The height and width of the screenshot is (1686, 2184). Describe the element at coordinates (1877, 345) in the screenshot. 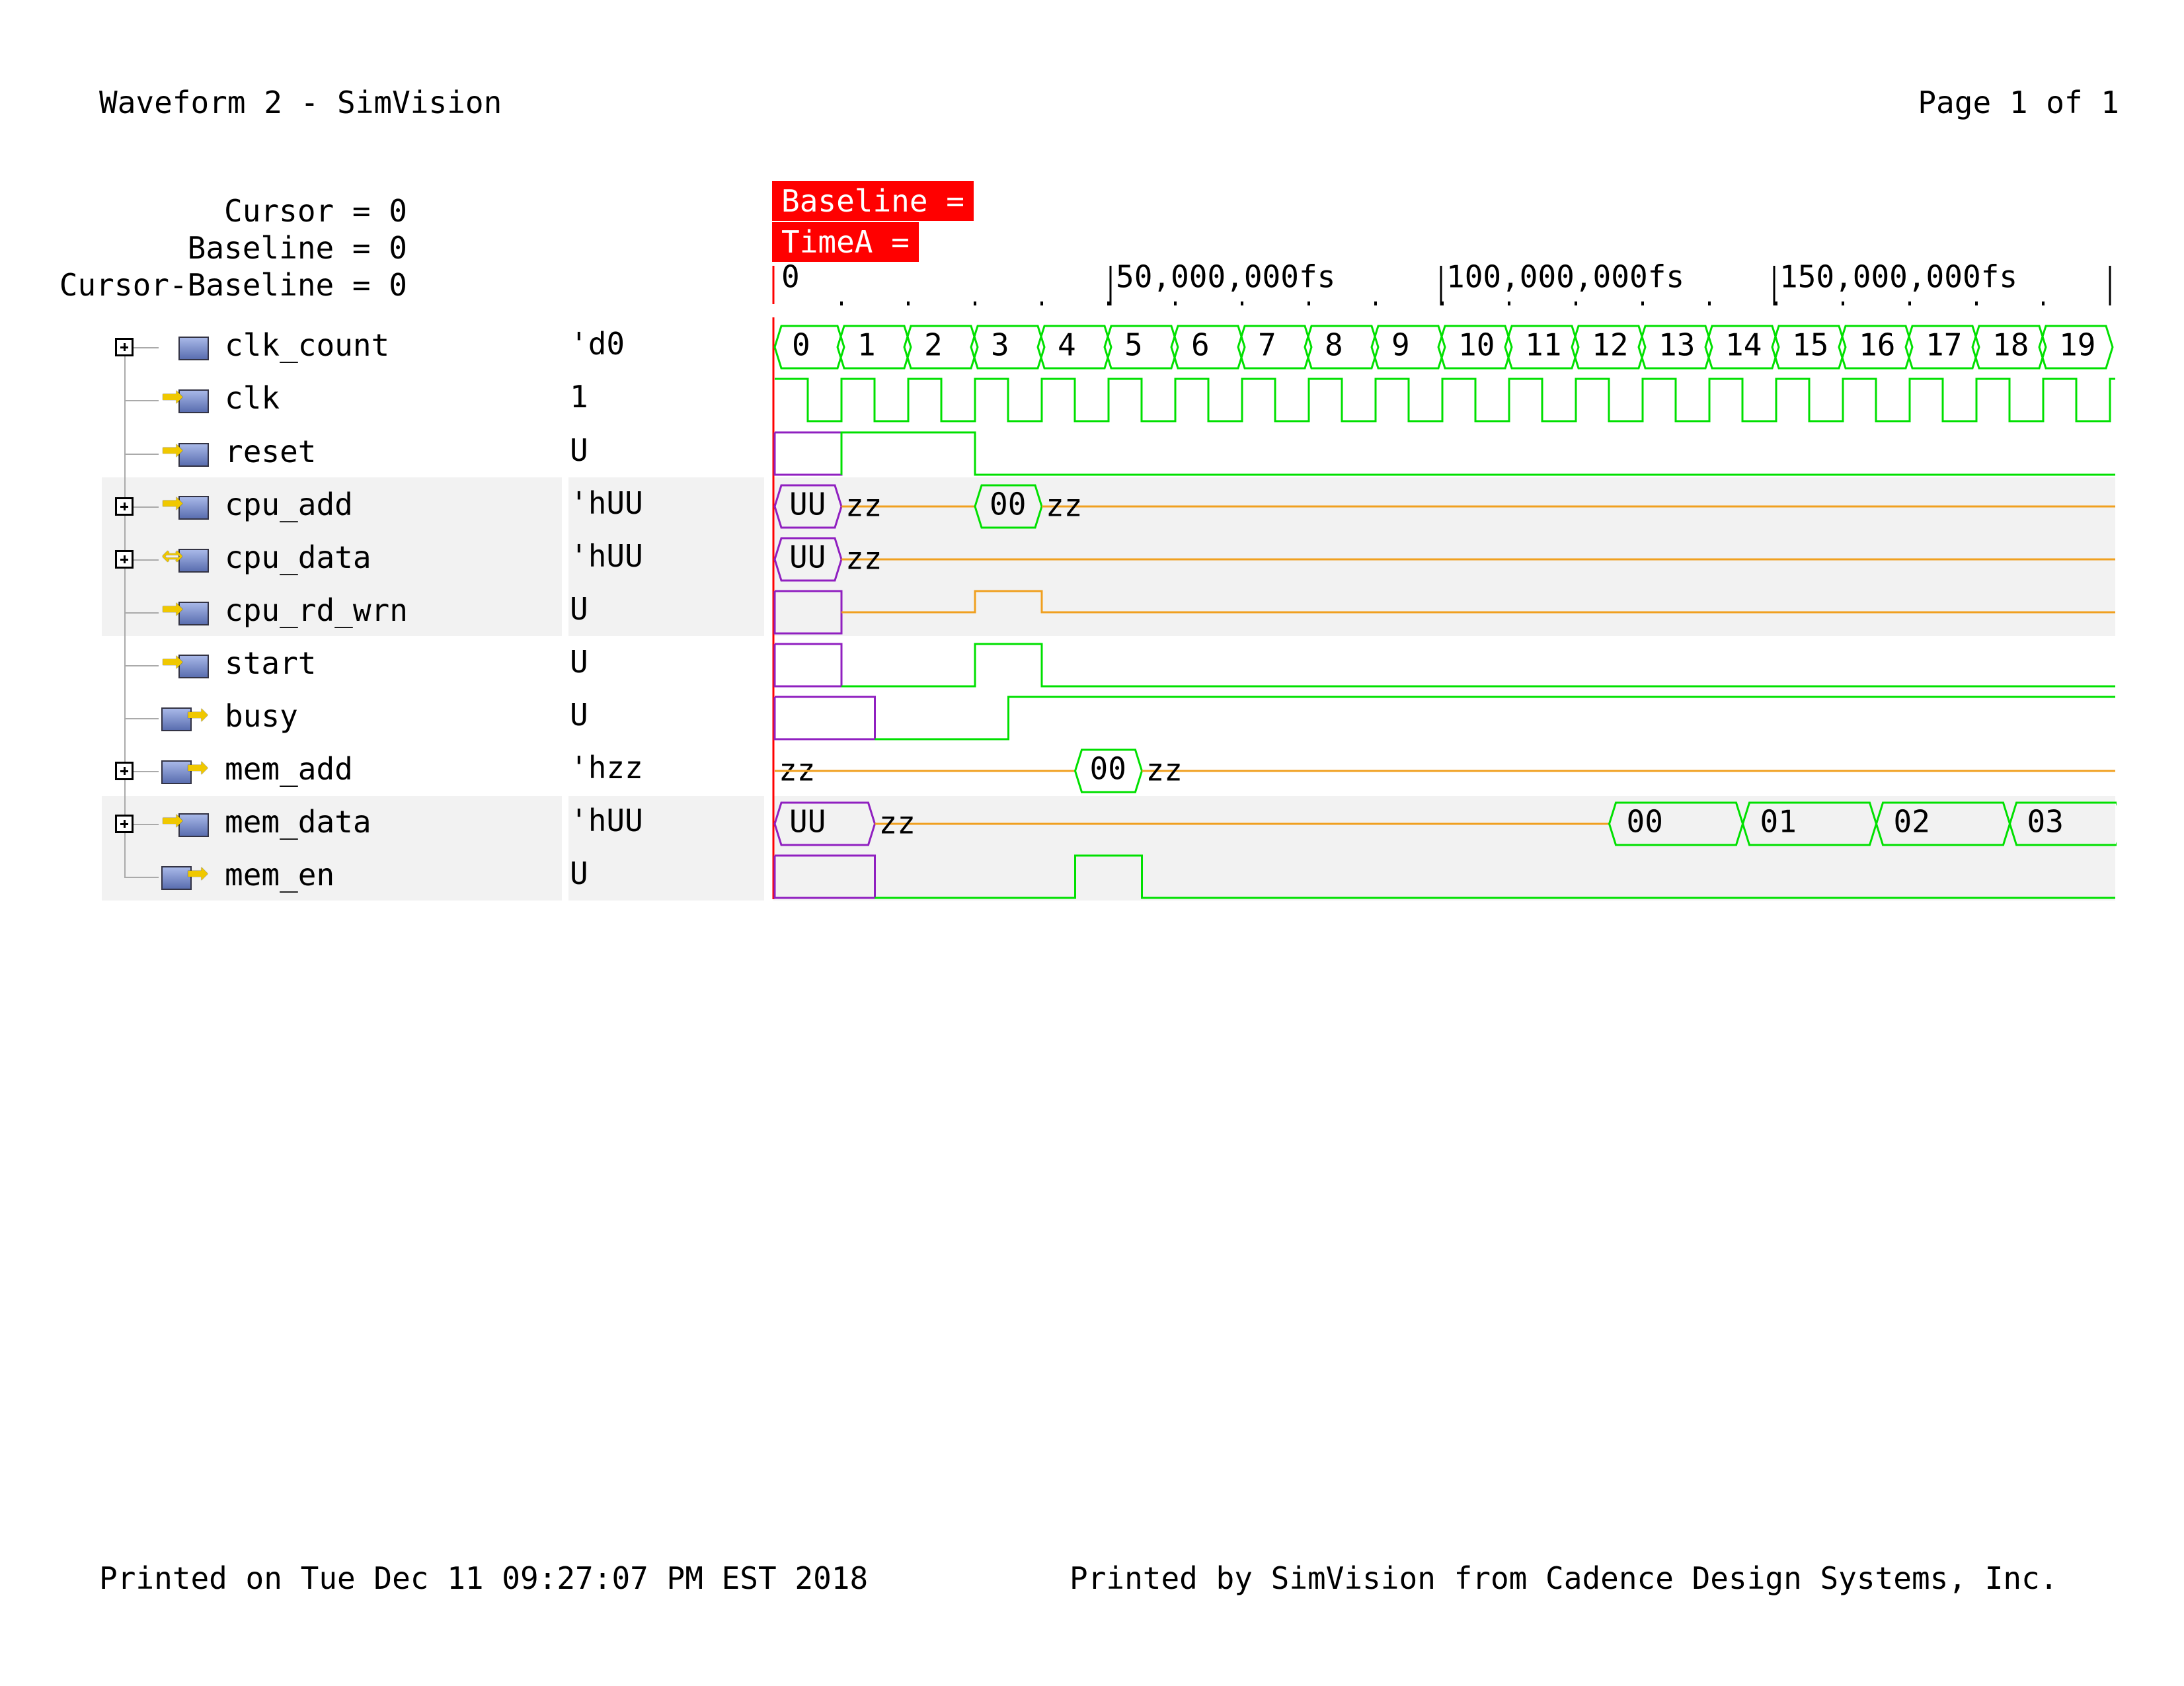

I see `bus-value-label: 16` at that location.